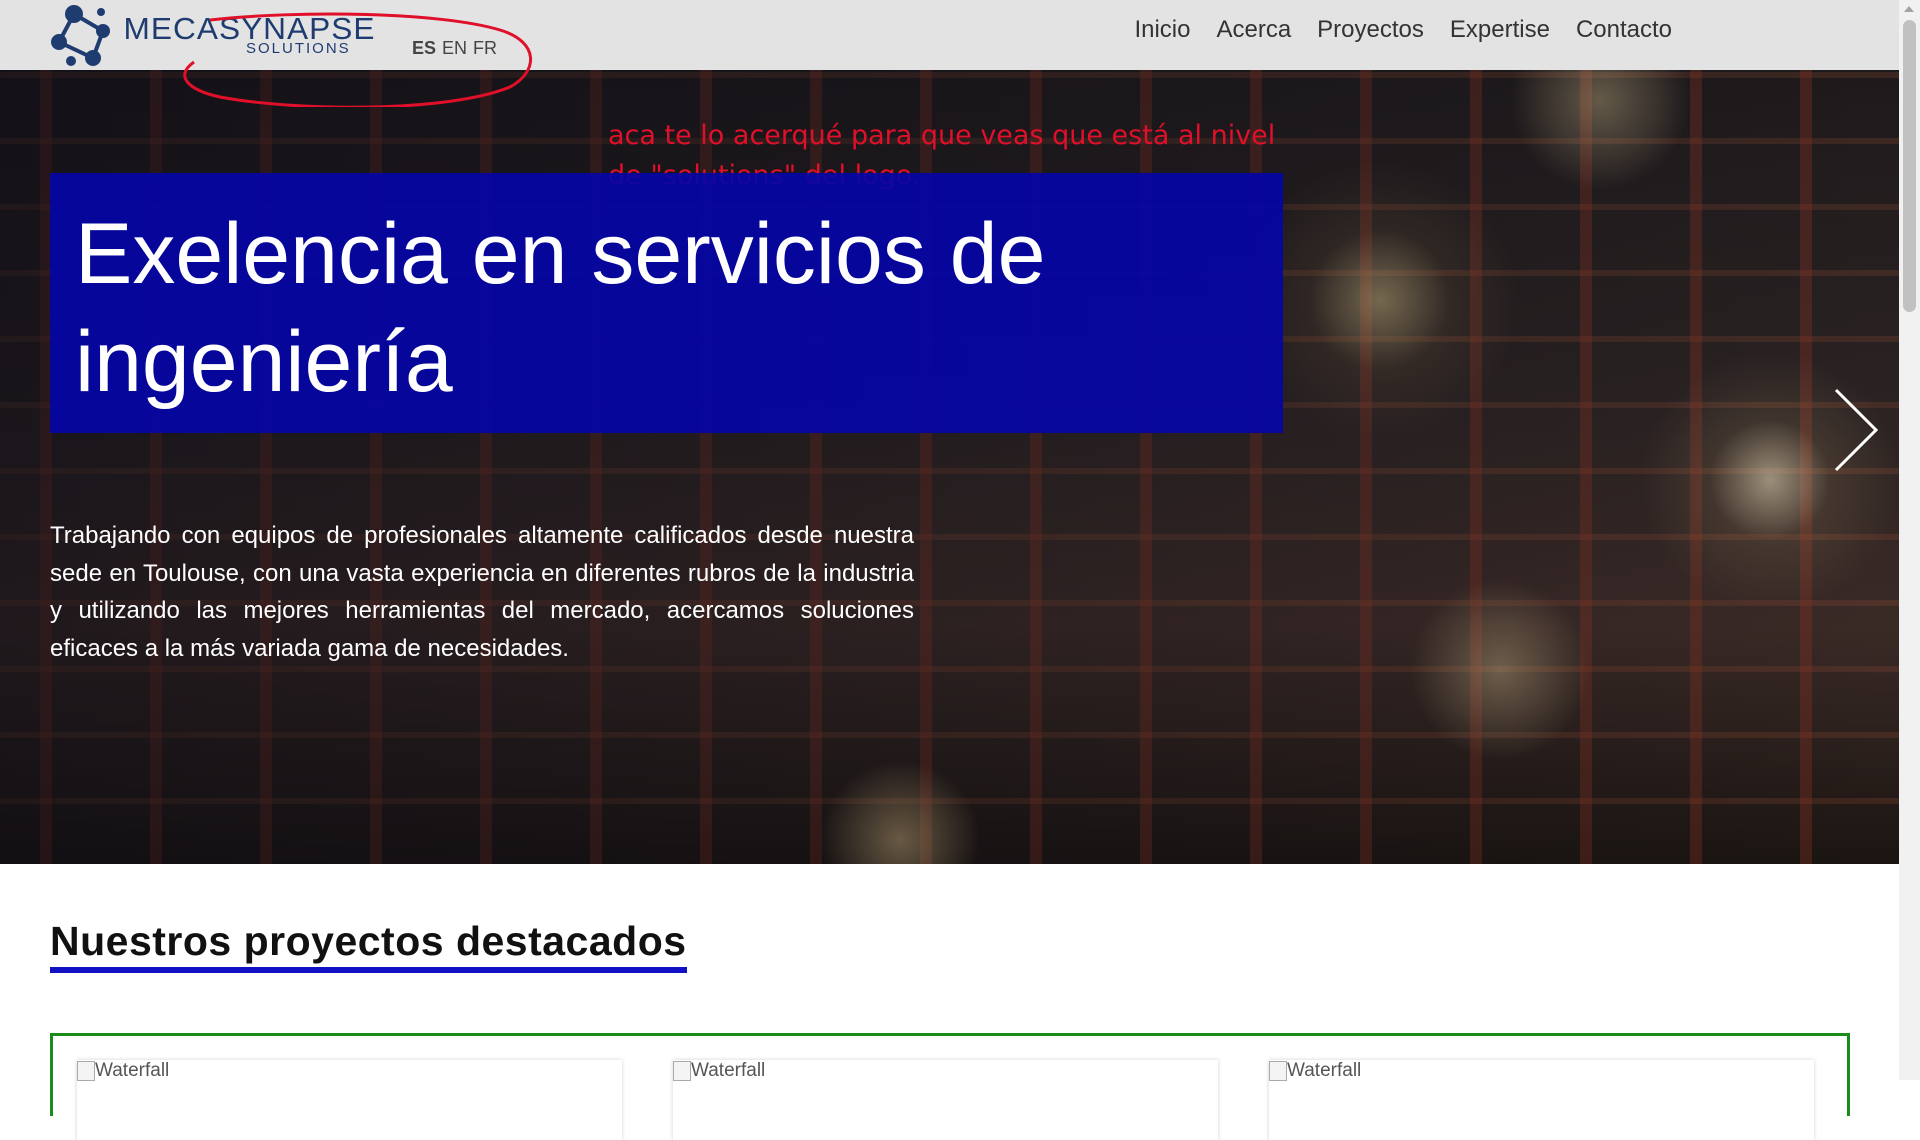 This screenshot has height=1140, width=1920. I want to click on brand-subtitle: SOLUTIONS, so click(298, 48).